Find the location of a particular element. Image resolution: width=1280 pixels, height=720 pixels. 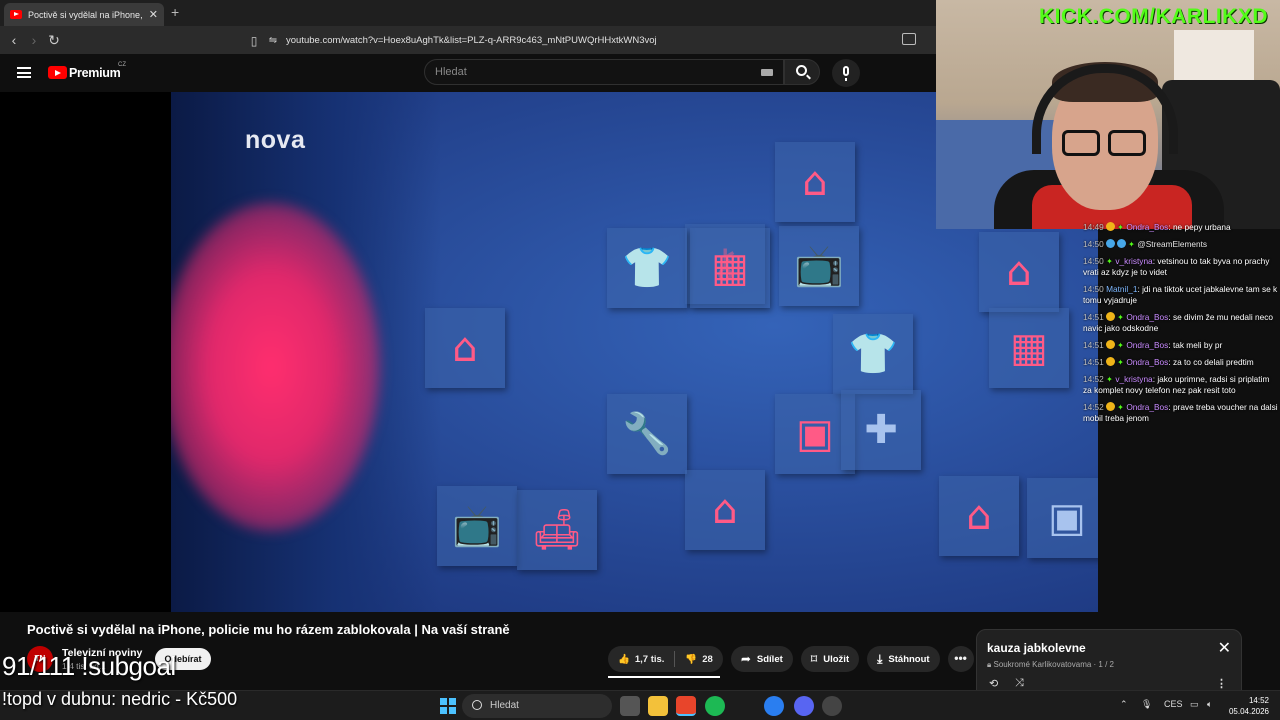

chat-message: 14:51 ✦ Ondra_Bos: tak meli by pr is located at coordinates (1153, 345).